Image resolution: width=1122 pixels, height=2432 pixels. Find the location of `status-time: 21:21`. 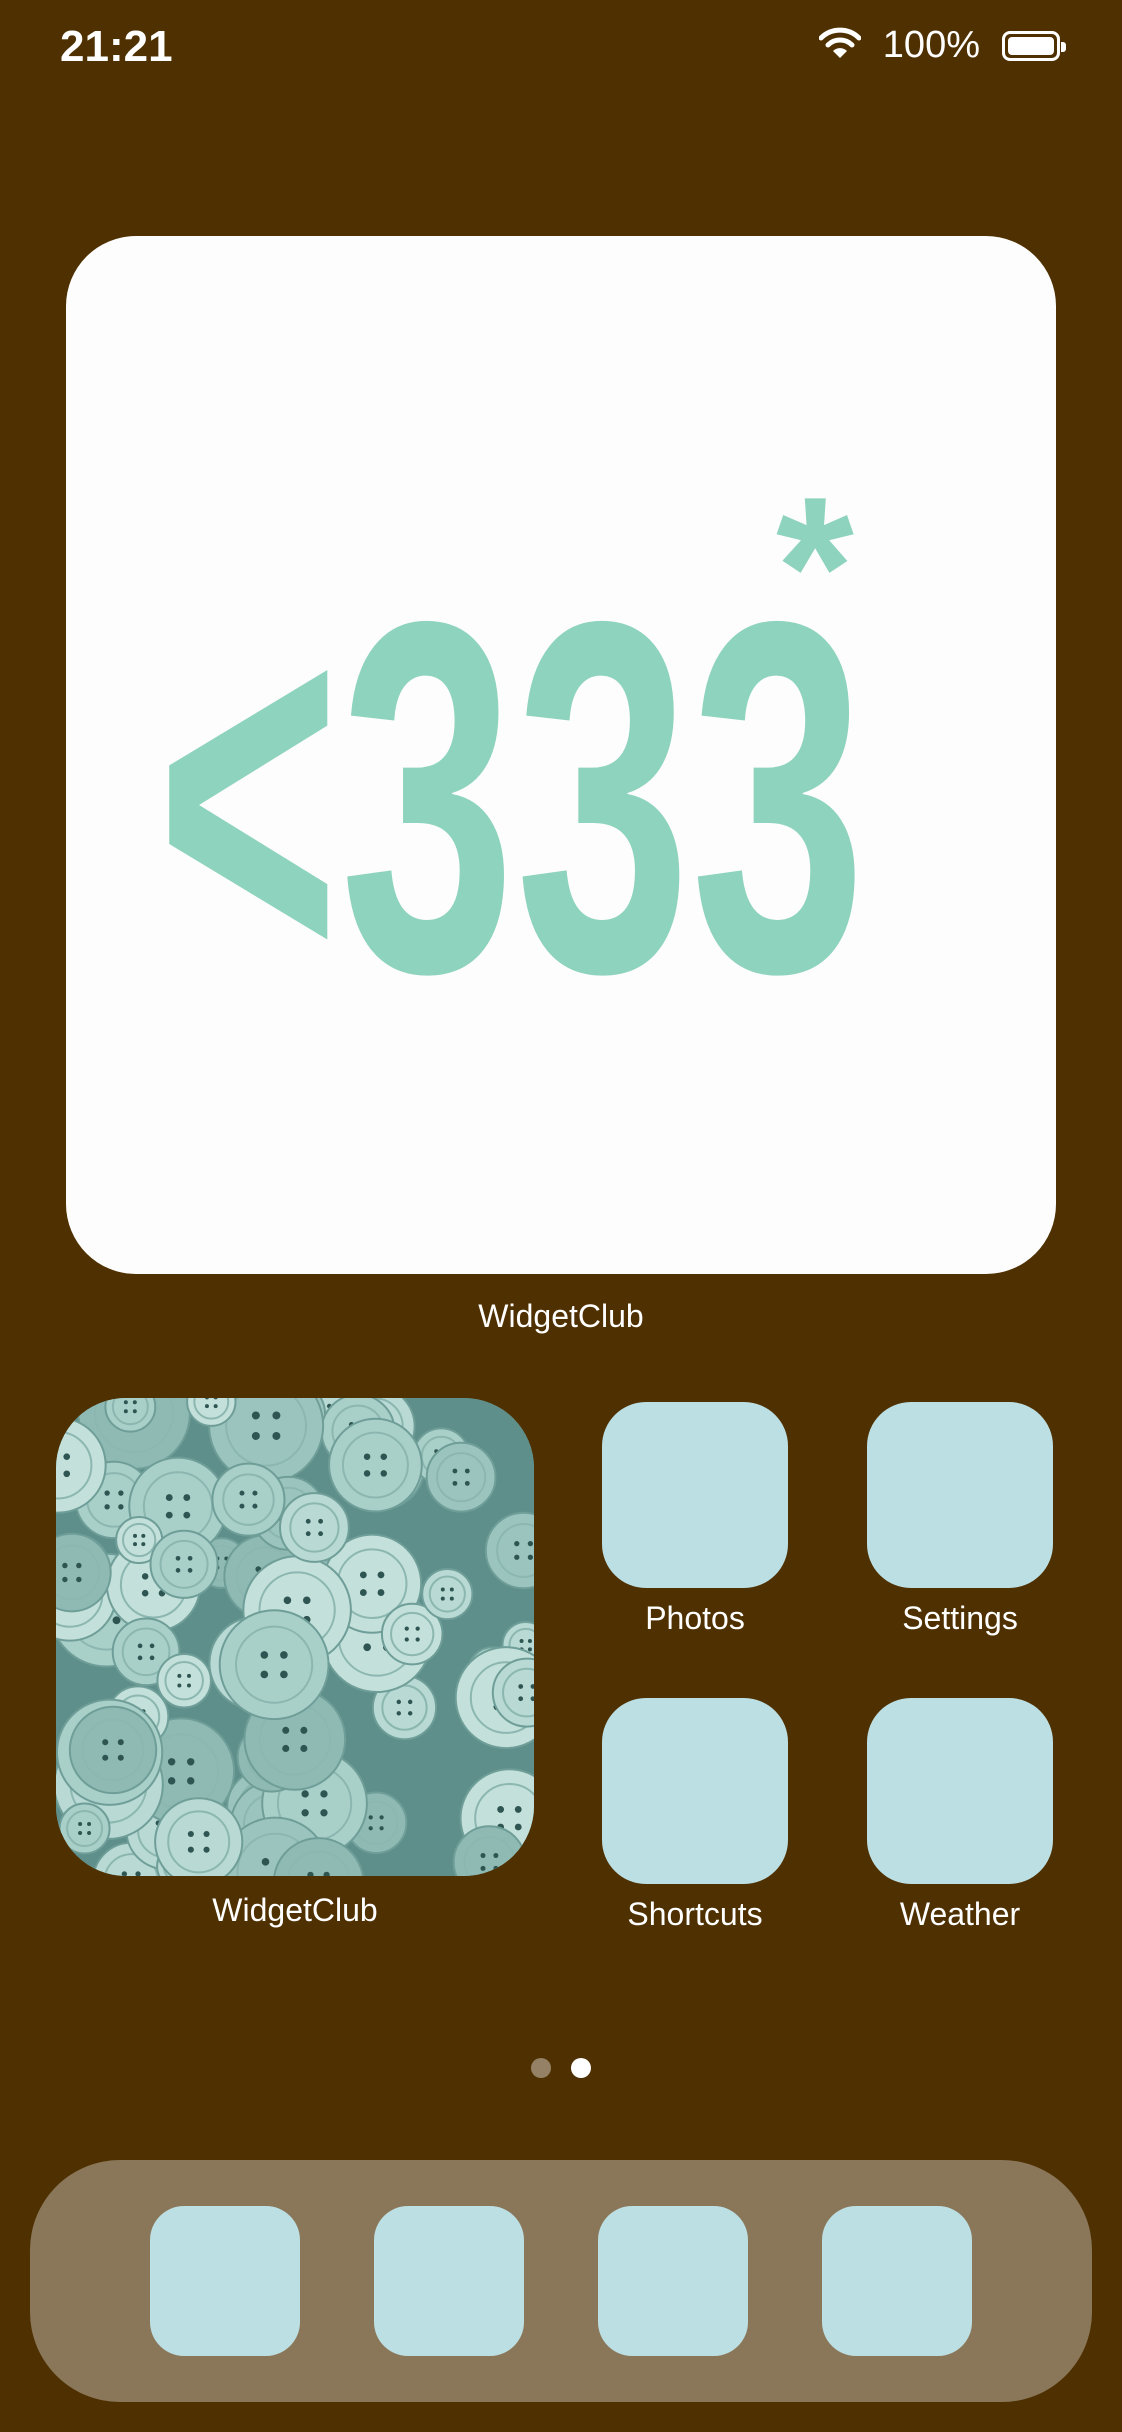

status-time: 21:21 is located at coordinates (116, 46).